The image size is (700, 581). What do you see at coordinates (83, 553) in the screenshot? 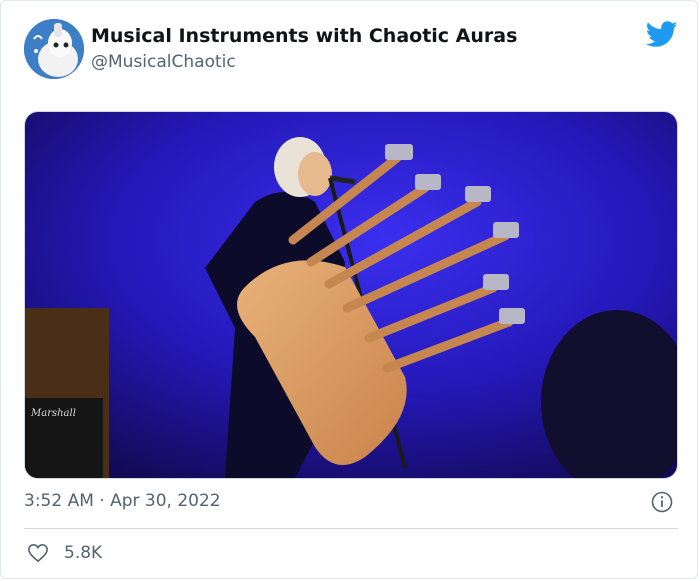
I see `like-count: 5.8K` at bounding box center [83, 553].